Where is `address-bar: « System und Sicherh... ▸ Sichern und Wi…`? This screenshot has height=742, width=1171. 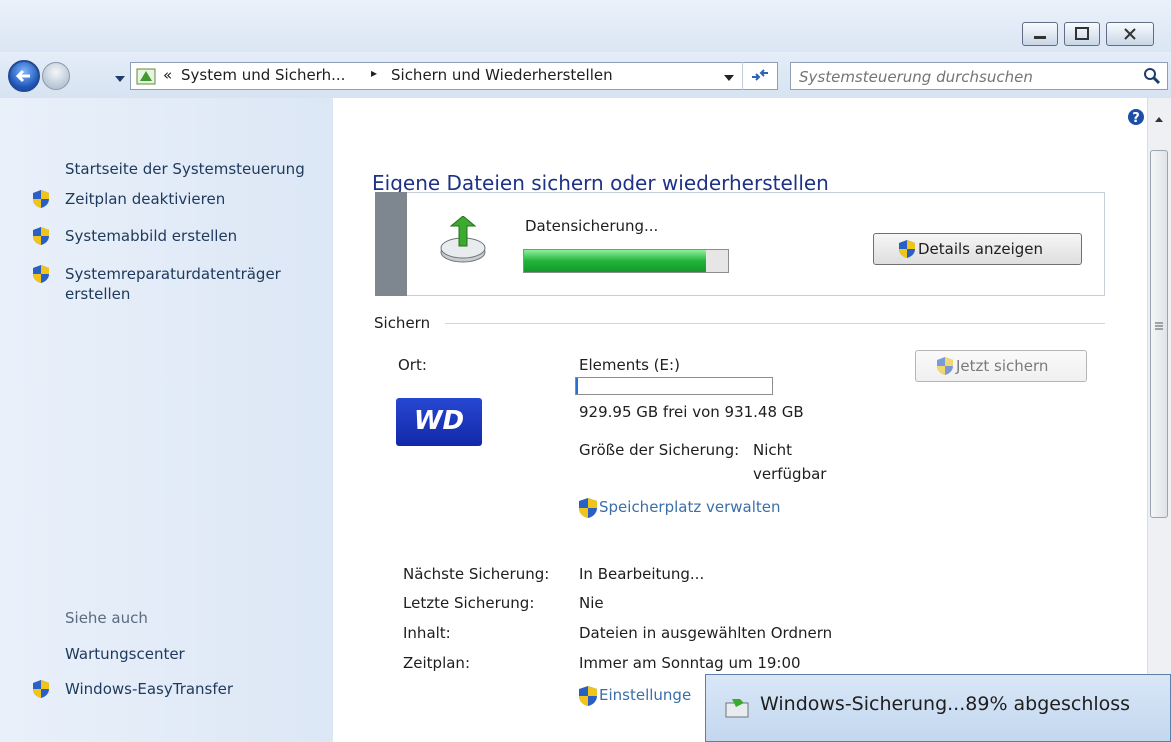 address-bar: « System und Sicherh... ▸ Sichern und Wi… is located at coordinates (454, 76).